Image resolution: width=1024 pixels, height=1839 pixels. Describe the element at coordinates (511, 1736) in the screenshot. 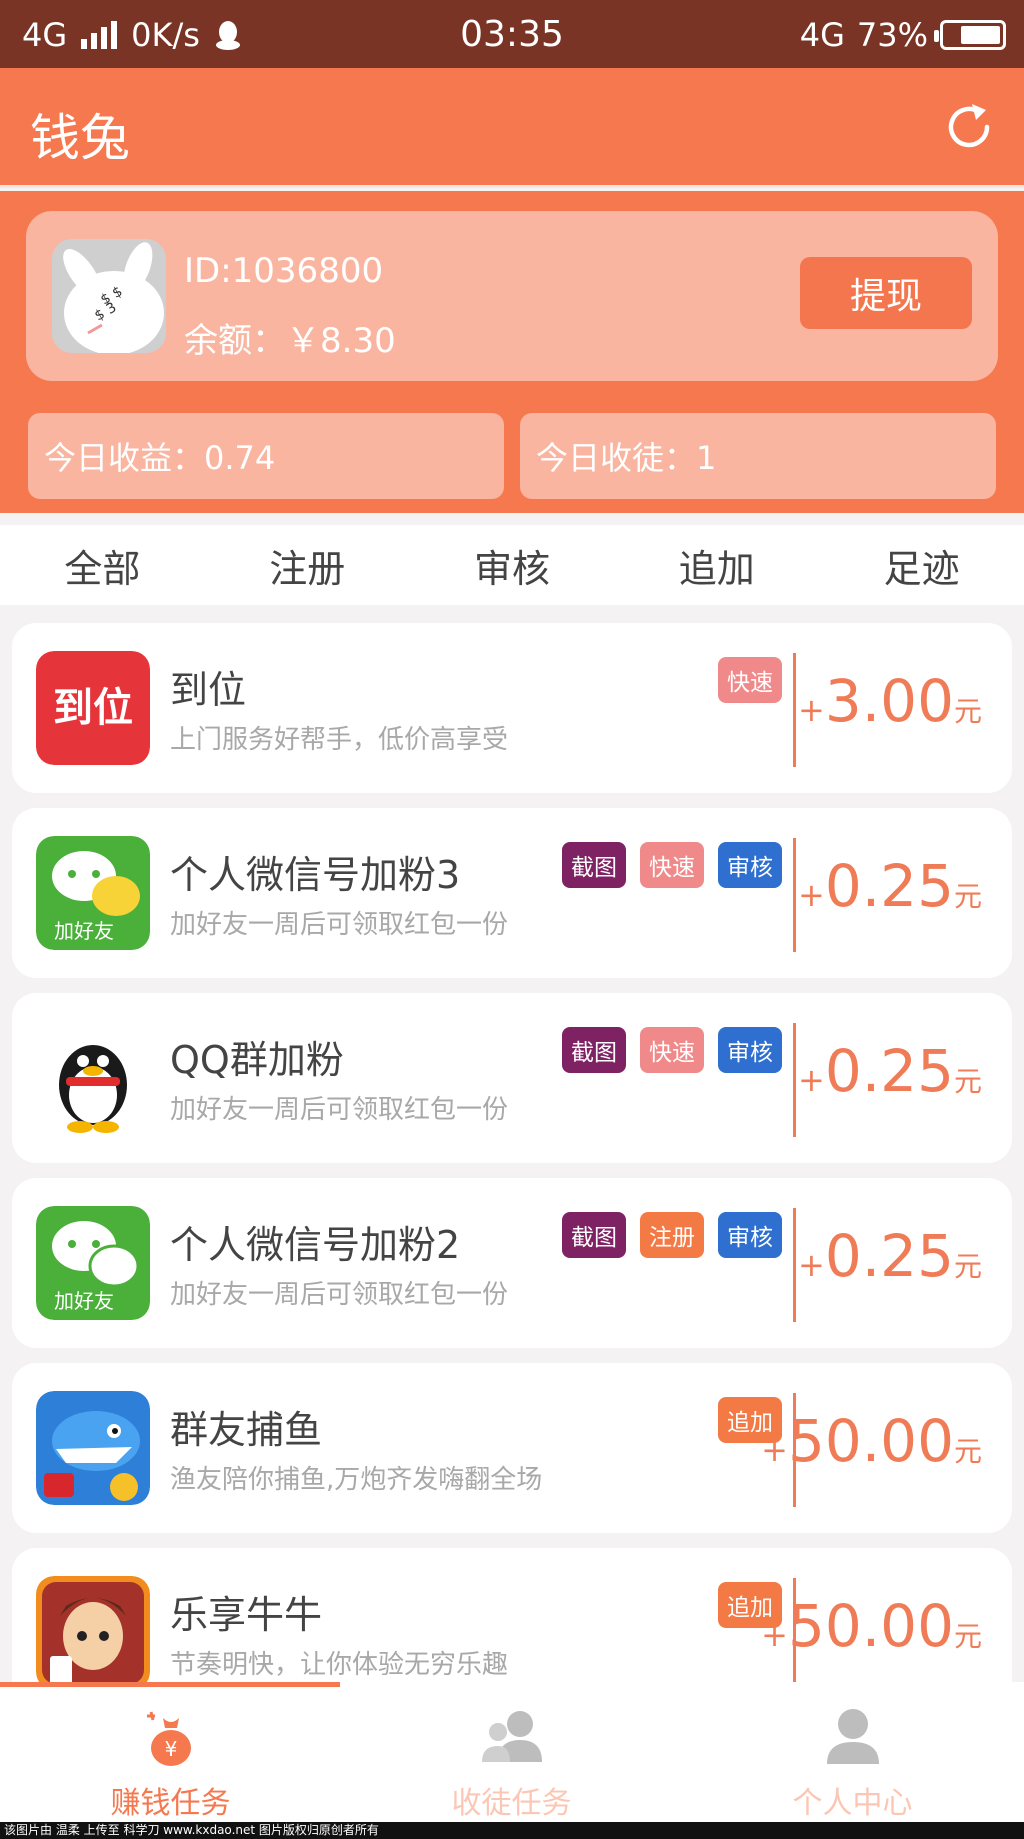

I see `group-users-icon` at that location.